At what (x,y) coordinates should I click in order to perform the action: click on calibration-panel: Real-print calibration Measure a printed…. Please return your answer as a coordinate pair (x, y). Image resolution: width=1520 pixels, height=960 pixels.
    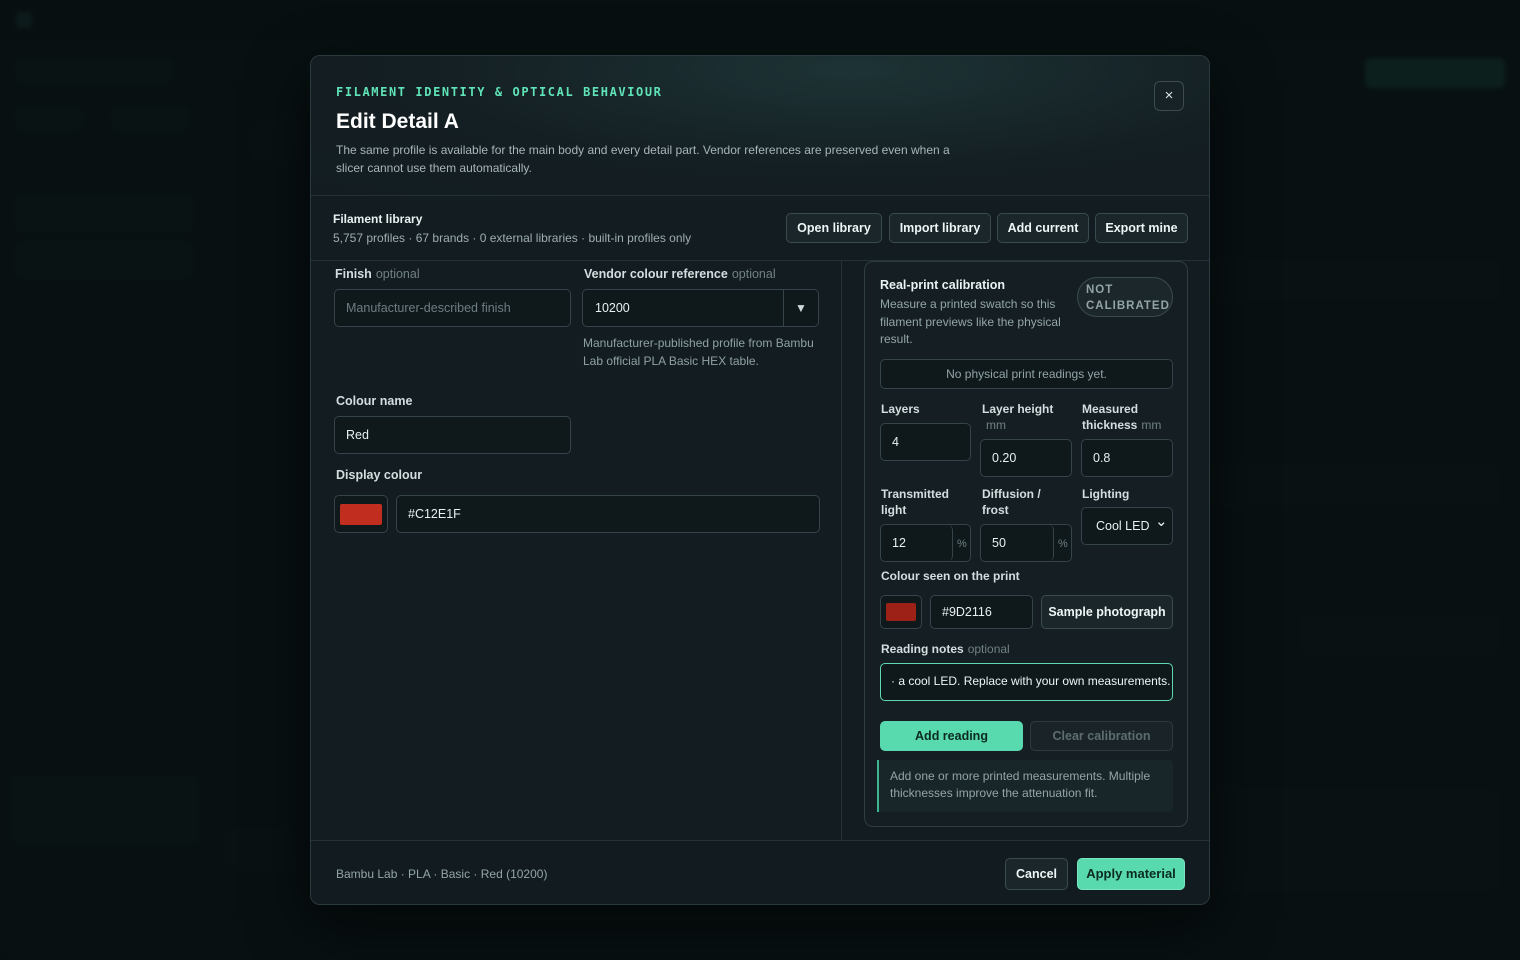
    Looking at the image, I should click on (1026, 544).